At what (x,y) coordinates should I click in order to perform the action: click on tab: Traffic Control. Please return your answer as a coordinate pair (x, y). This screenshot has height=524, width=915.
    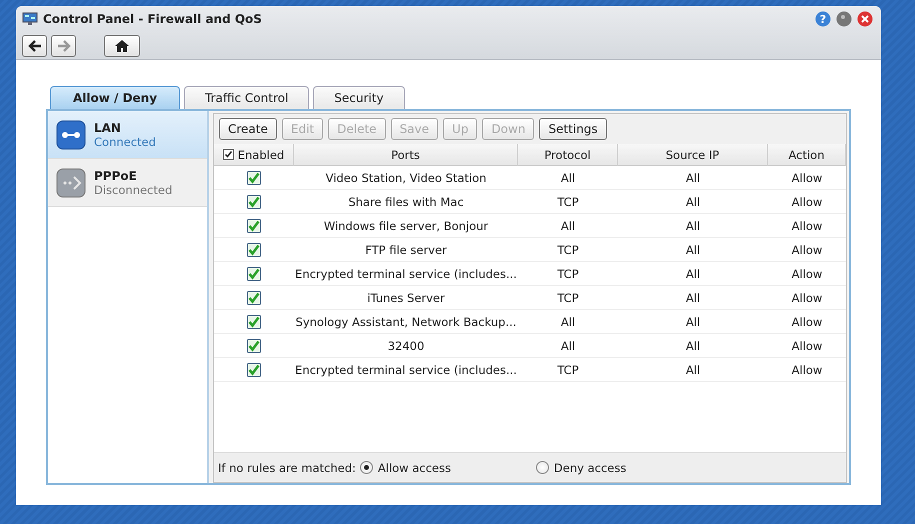
    Looking at the image, I should click on (247, 97).